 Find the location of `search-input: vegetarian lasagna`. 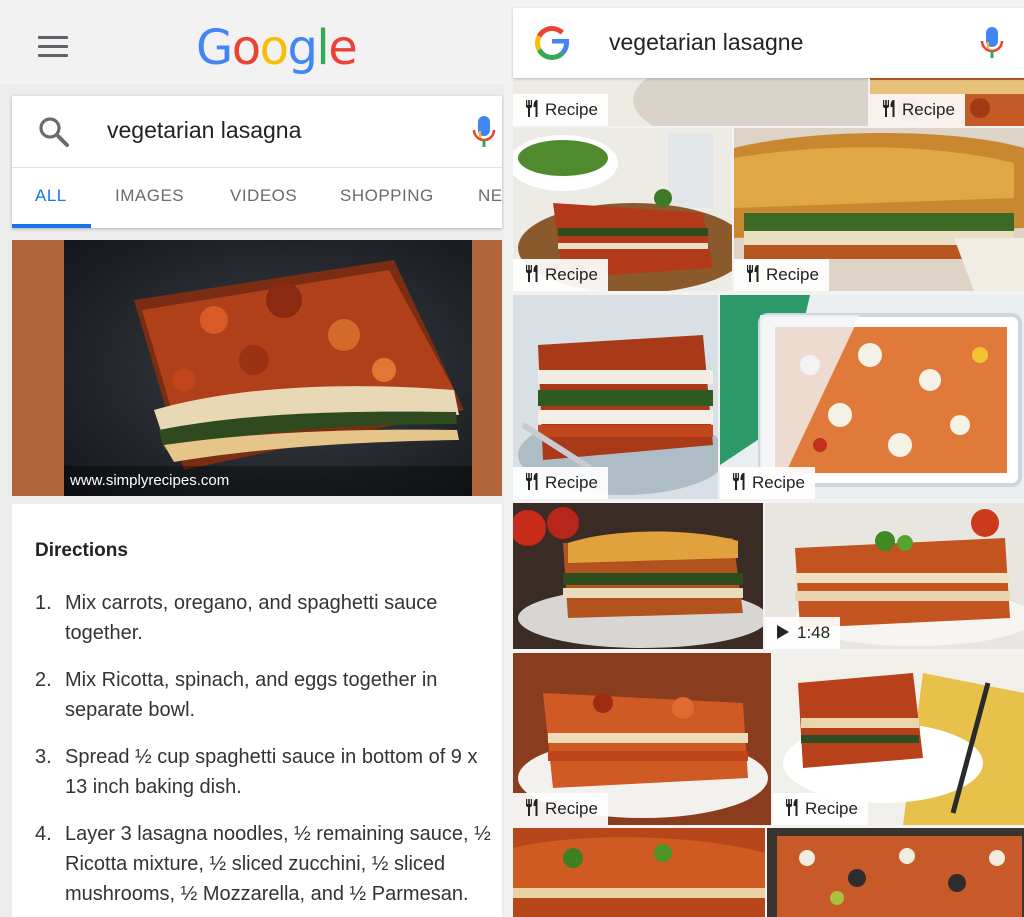

search-input: vegetarian lasagna is located at coordinates (204, 130).